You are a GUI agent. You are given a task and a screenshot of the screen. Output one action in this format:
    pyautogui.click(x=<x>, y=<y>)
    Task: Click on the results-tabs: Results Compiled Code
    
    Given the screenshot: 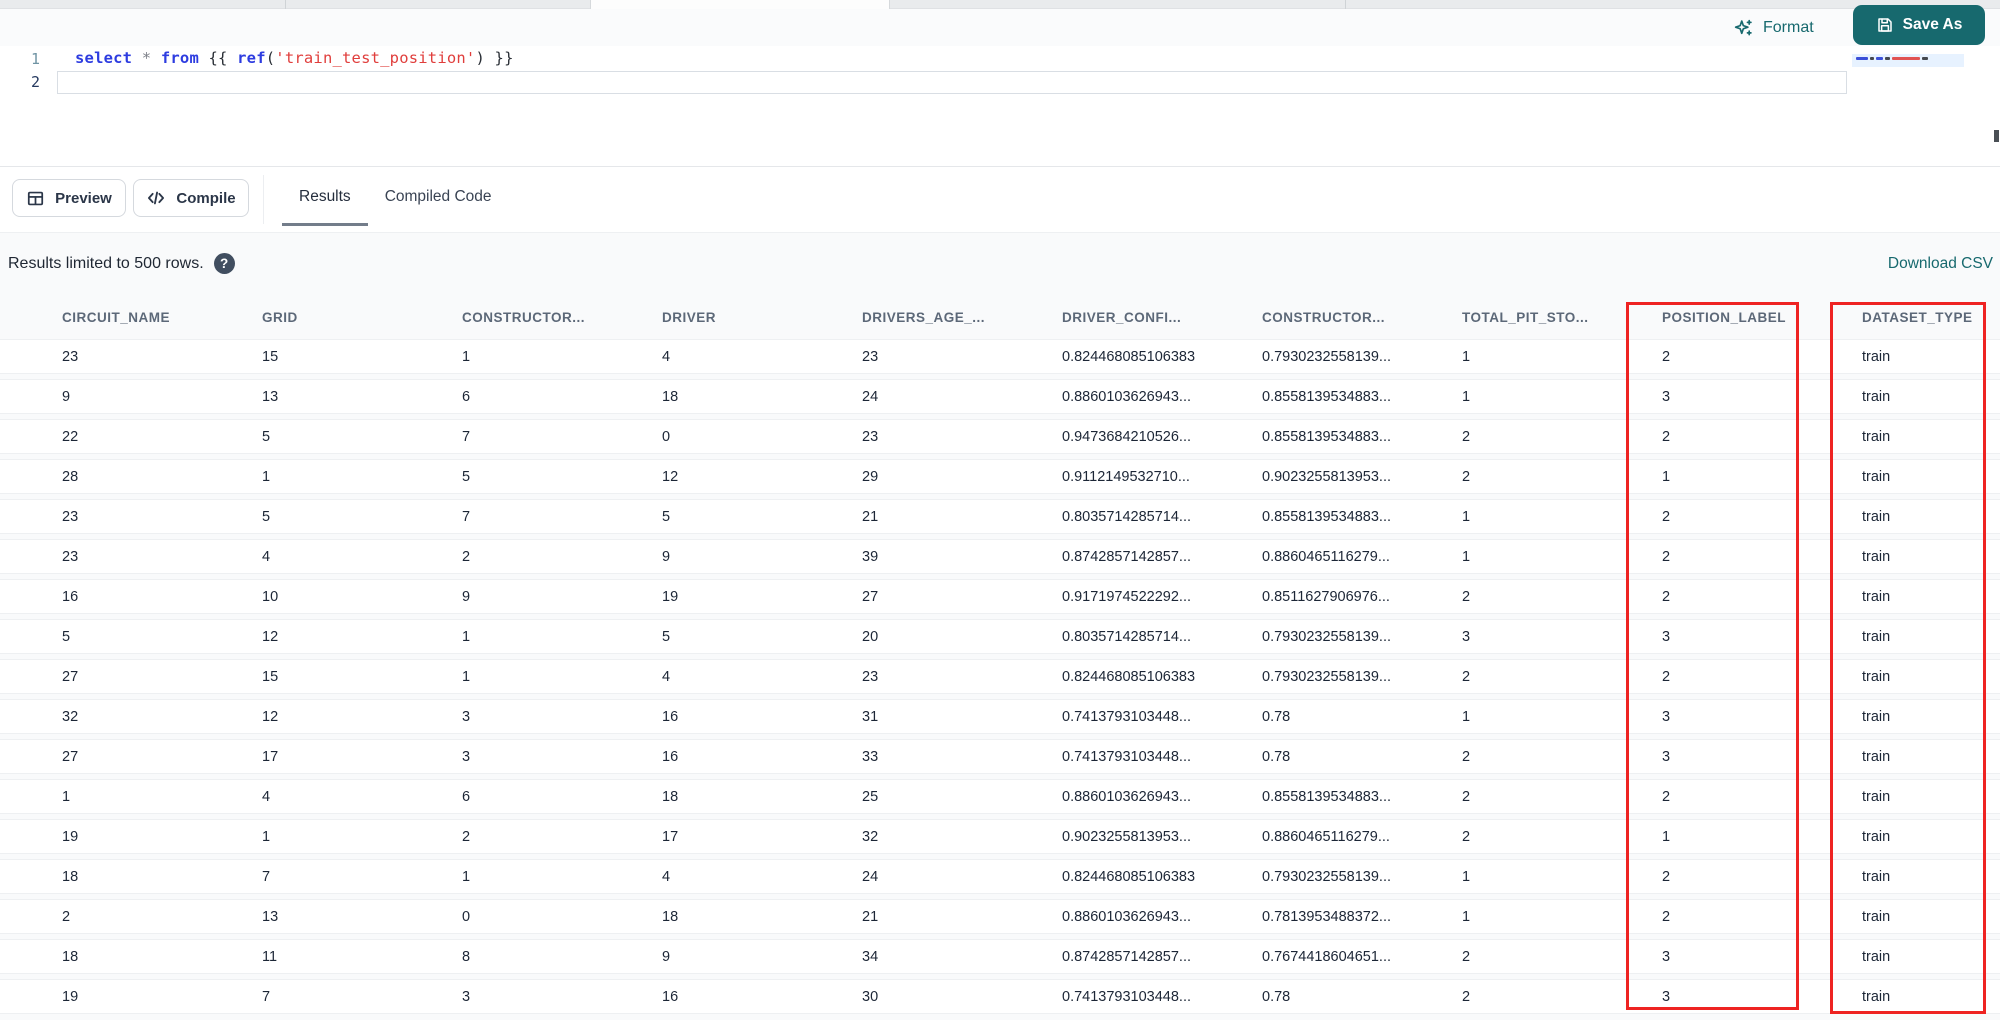 What is the action you would take?
    pyautogui.click(x=395, y=197)
    